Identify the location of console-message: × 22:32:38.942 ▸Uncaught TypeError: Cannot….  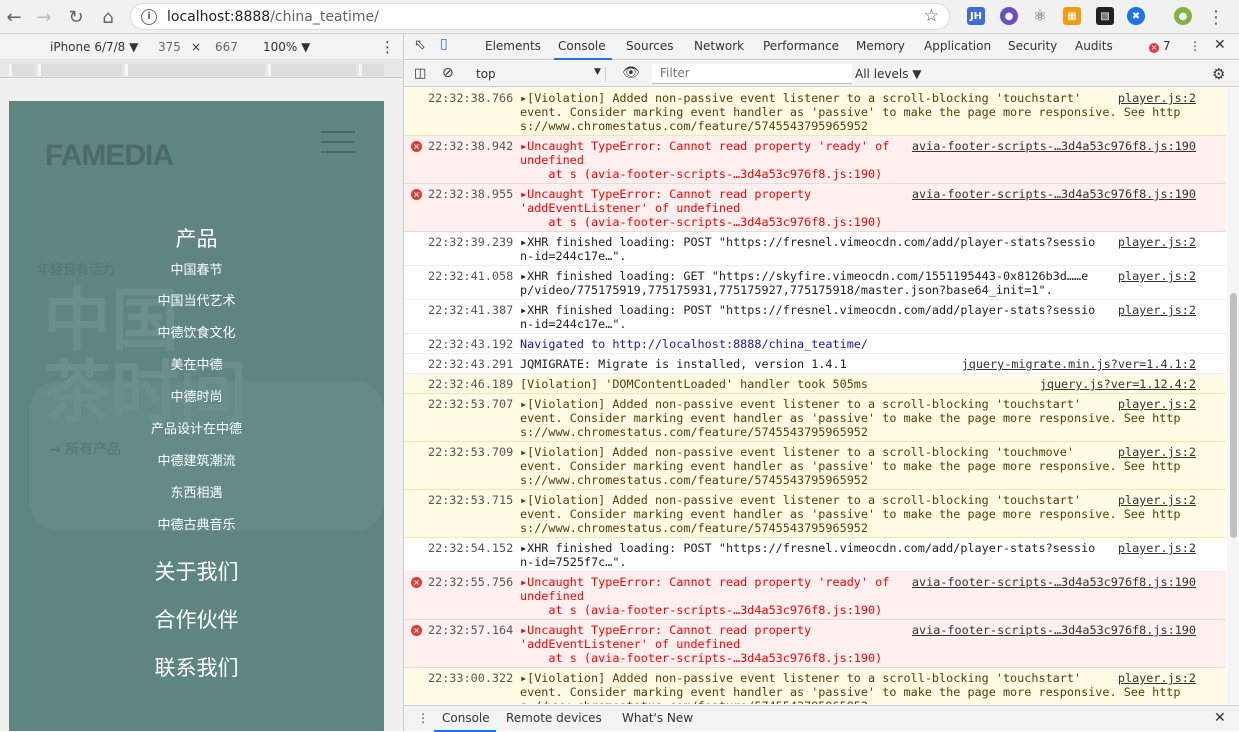
(815, 160).